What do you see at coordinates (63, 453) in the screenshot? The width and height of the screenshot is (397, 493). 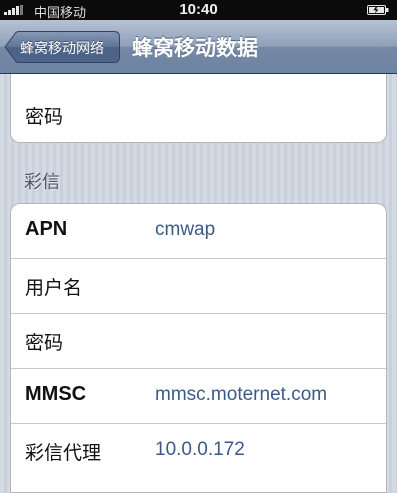 I see `row-label: 彩信代理` at bounding box center [63, 453].